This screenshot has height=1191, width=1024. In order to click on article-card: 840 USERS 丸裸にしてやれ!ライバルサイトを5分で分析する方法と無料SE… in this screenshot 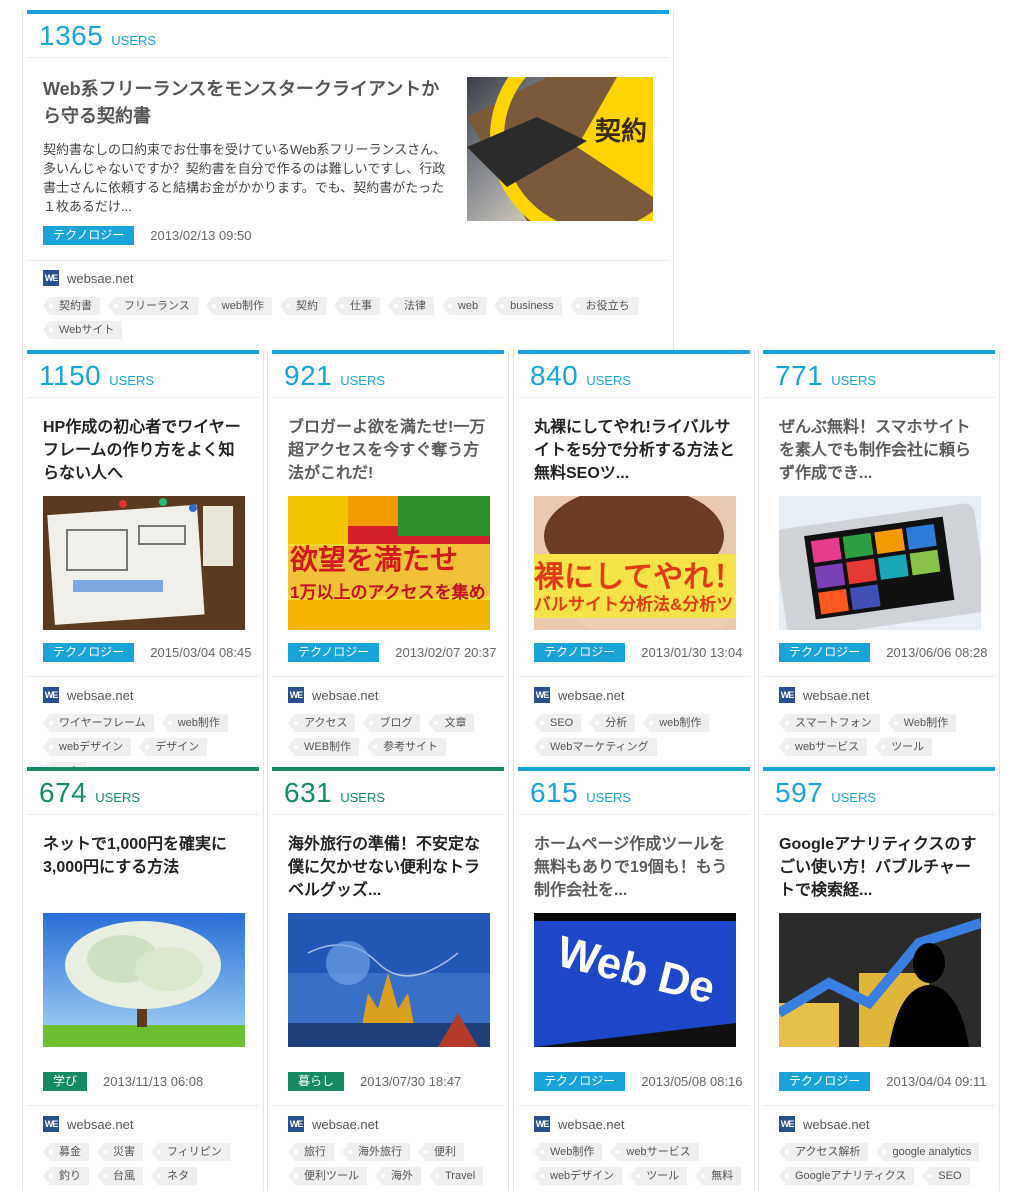, I will do `click(634, 558)`.